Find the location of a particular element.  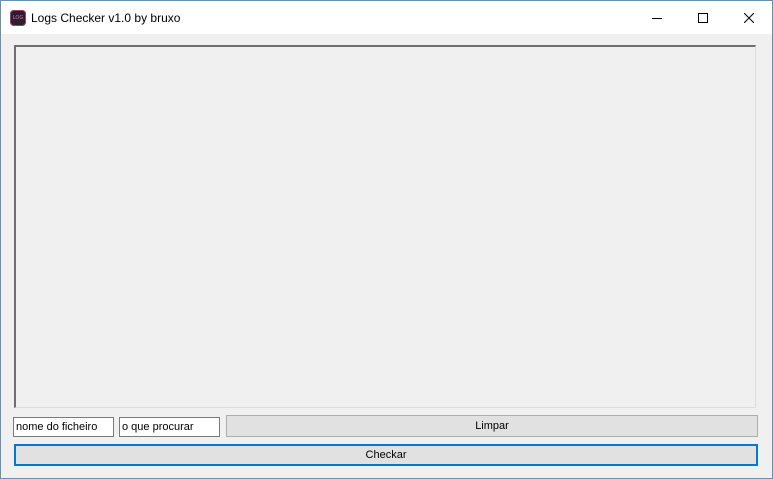

maximize-button is located at coordinates (703, 17).